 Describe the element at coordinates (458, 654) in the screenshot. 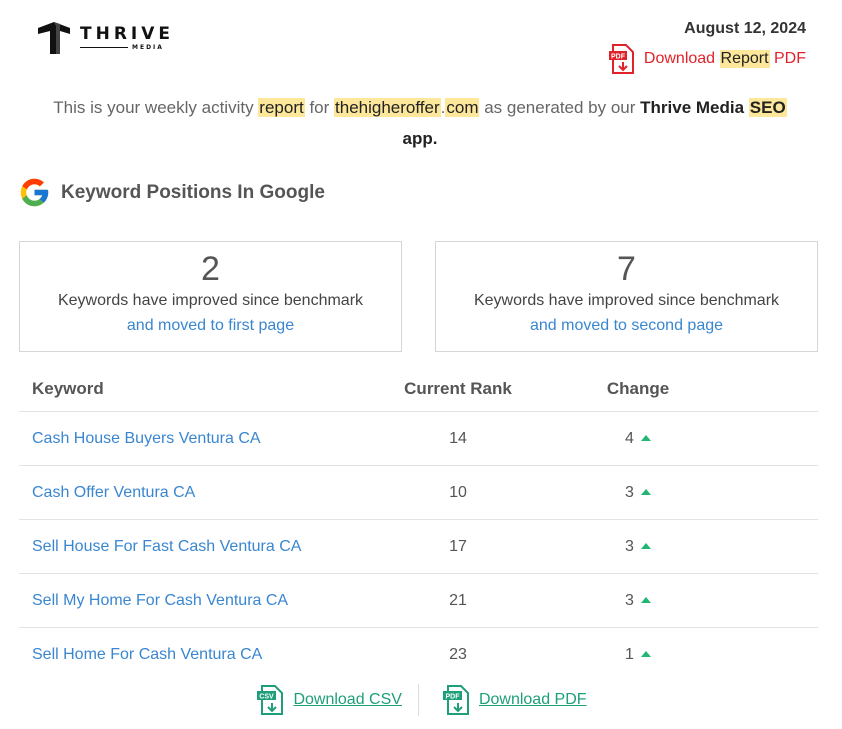

I see `rank-value: 23` at that location.